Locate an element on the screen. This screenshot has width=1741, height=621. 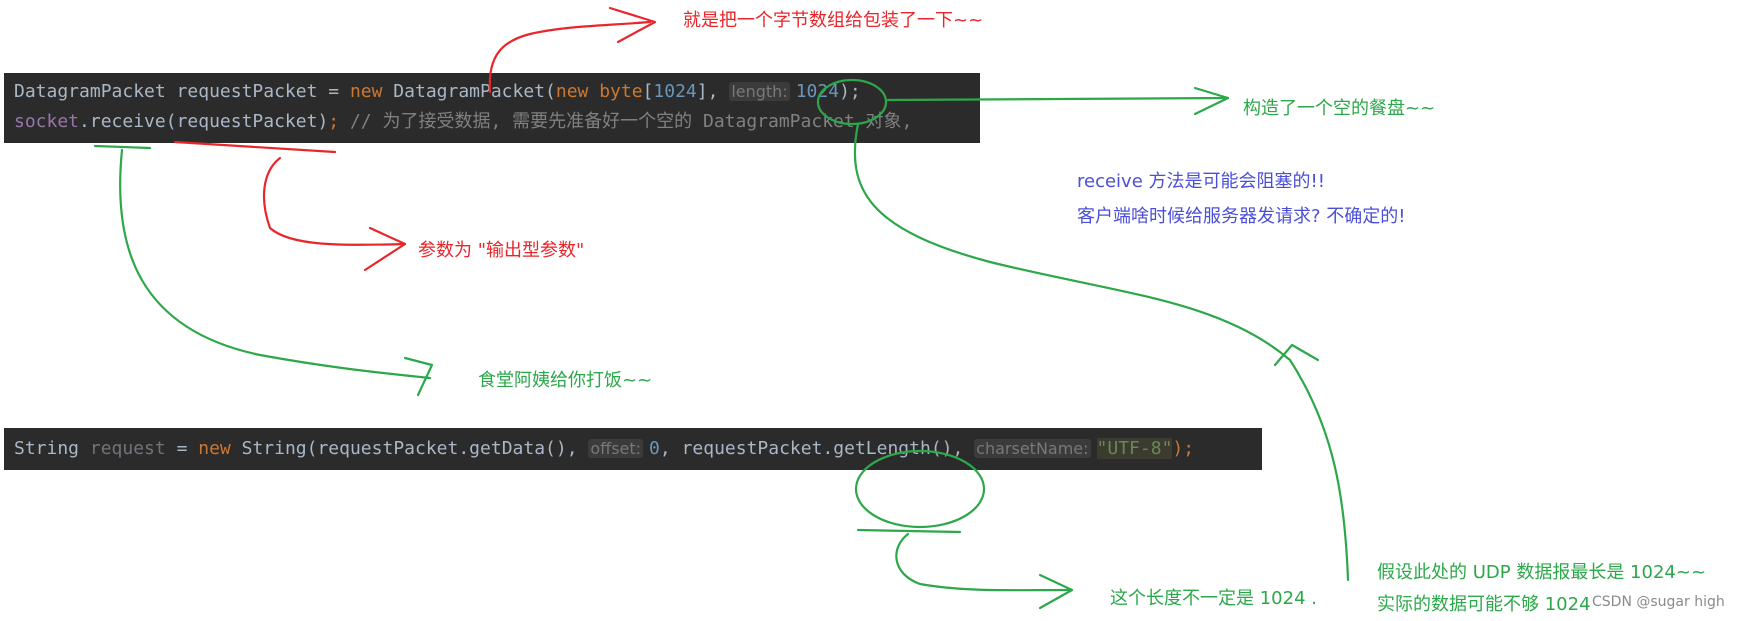
annotation-output-param: 参数为 "输出型参数" is located at coordinates (501, 250).